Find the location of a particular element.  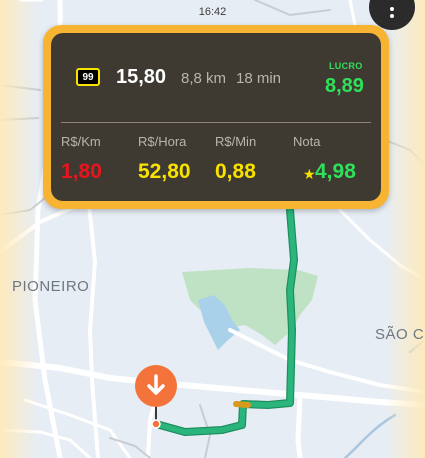

map-edge-shade-right is located at coordinates (405, 229).